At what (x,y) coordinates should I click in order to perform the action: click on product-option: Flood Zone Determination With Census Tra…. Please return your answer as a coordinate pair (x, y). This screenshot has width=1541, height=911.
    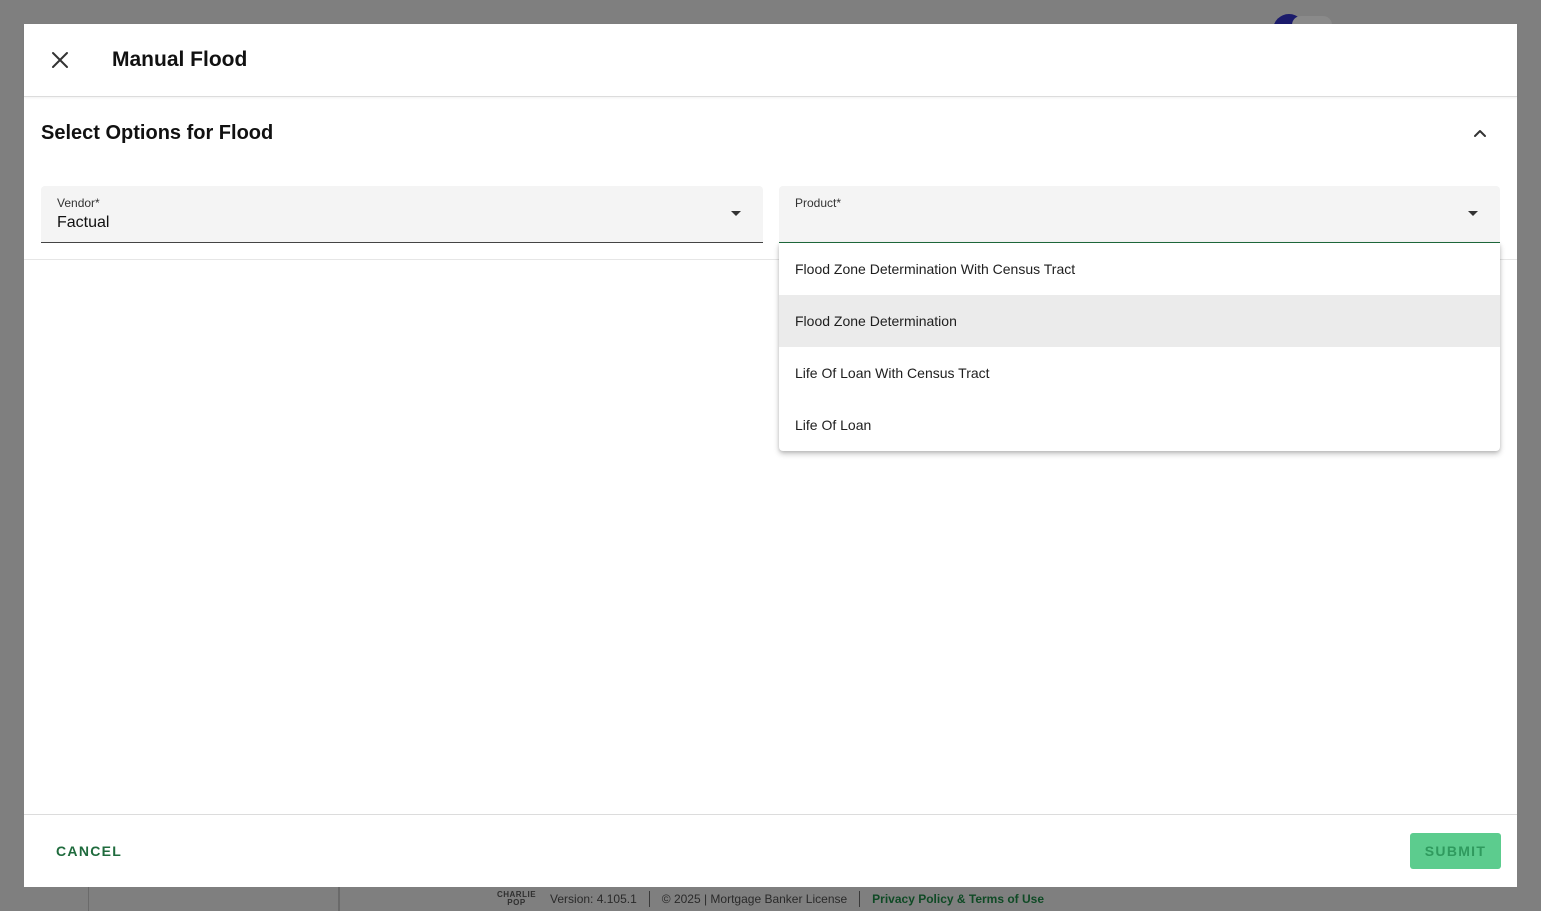
    Looking at the image, I should click on (1139, 269).